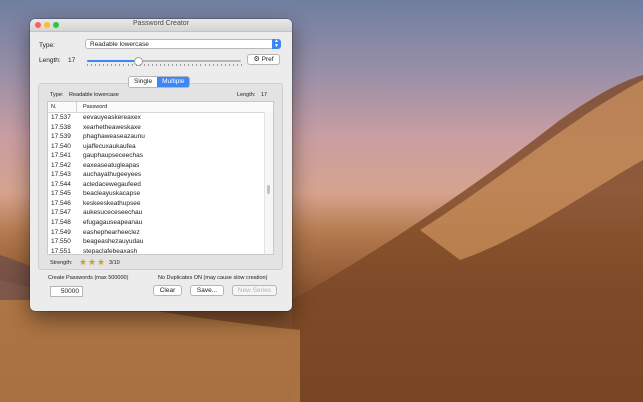 The image size is (643, 402). What do you see at coordinates (276, 44) in the screenshot?
I see `chevron-updown-icon: ▲ ▼` at bounding box center [276, 44].